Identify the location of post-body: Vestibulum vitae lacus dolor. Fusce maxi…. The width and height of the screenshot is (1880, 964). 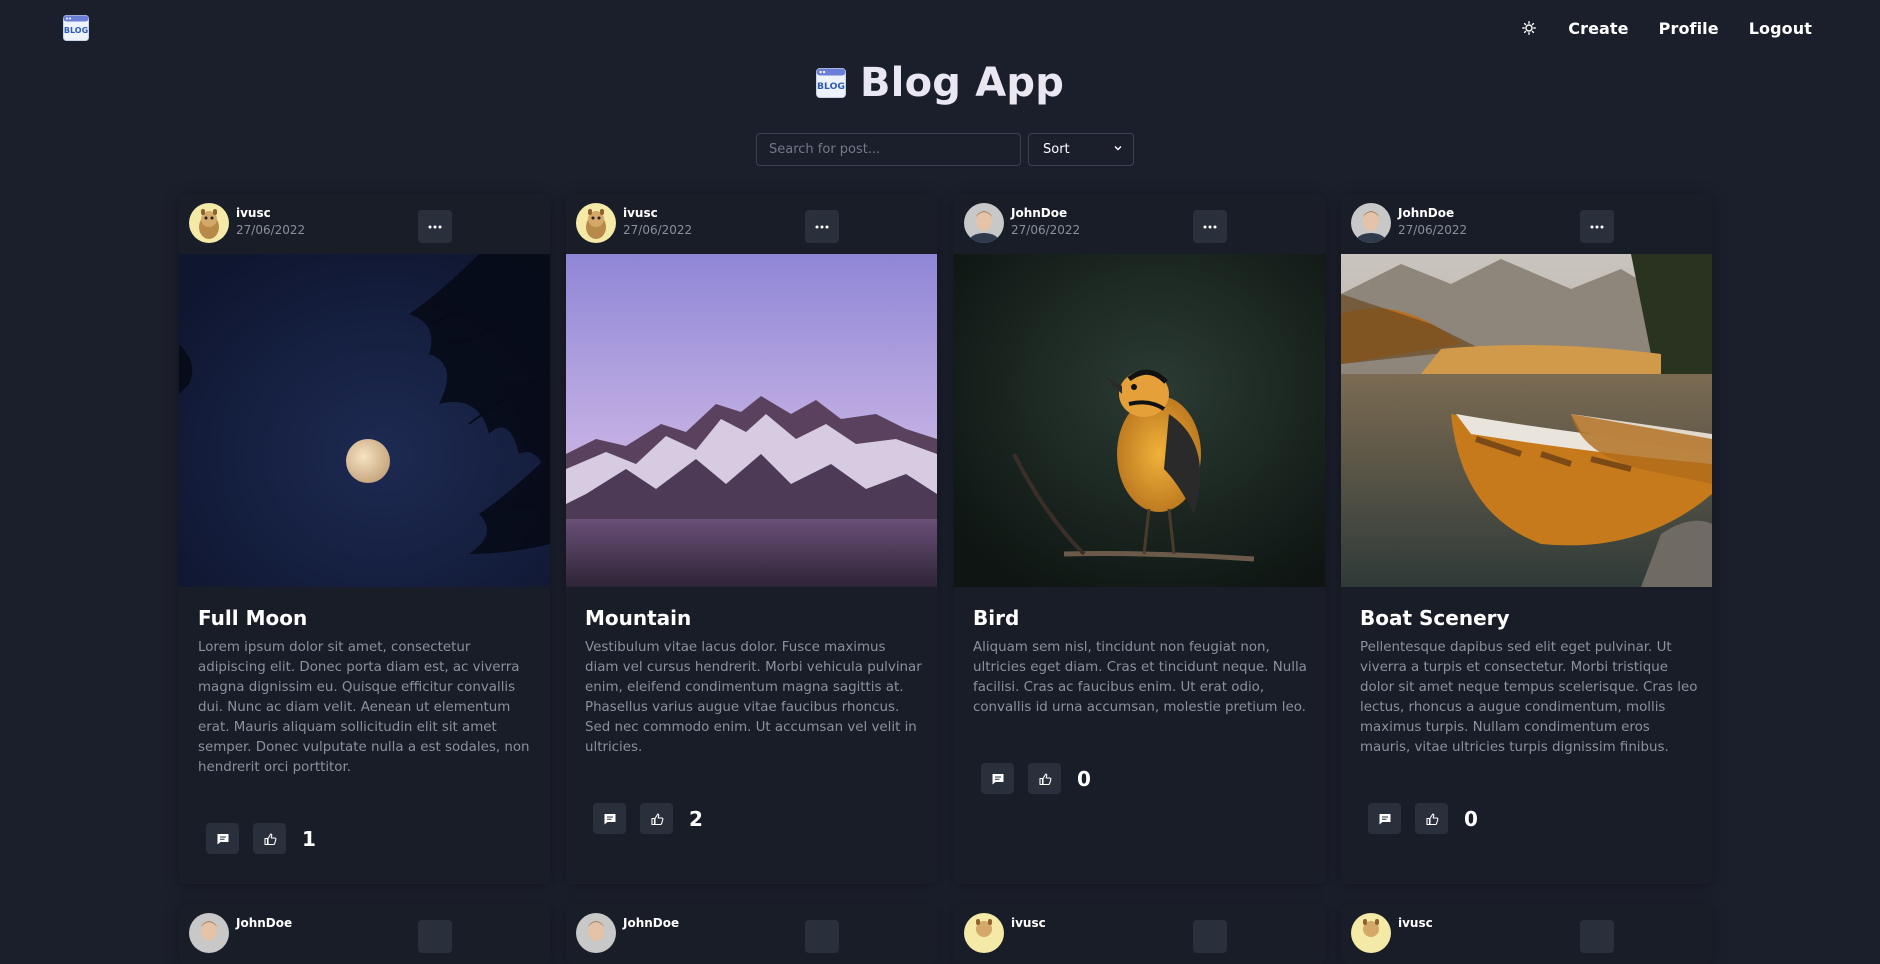
(753, 697).